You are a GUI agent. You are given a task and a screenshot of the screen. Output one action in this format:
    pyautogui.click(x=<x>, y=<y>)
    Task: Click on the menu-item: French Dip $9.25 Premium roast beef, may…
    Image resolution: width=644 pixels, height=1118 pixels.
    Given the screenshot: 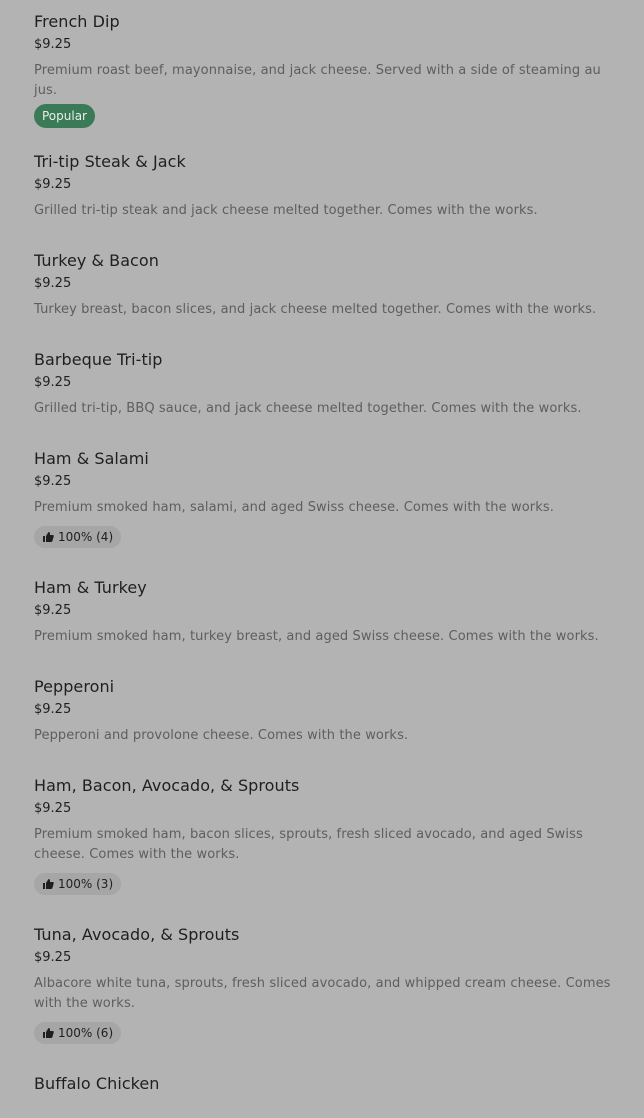 What is the action you would take?
    pyautogui.click(x=329, y=70)
    